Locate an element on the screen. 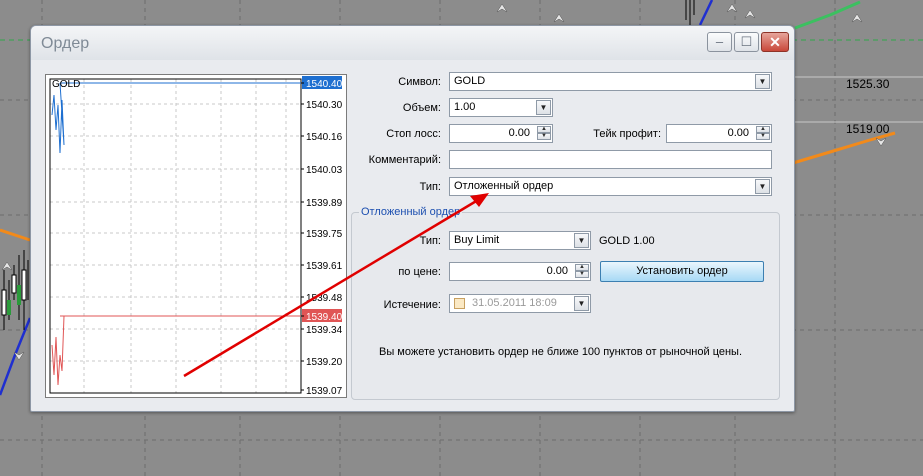 The width and height of the screenshot is (923, 476). take-profit-value: 0.00 is located at coordinates (738, 133).